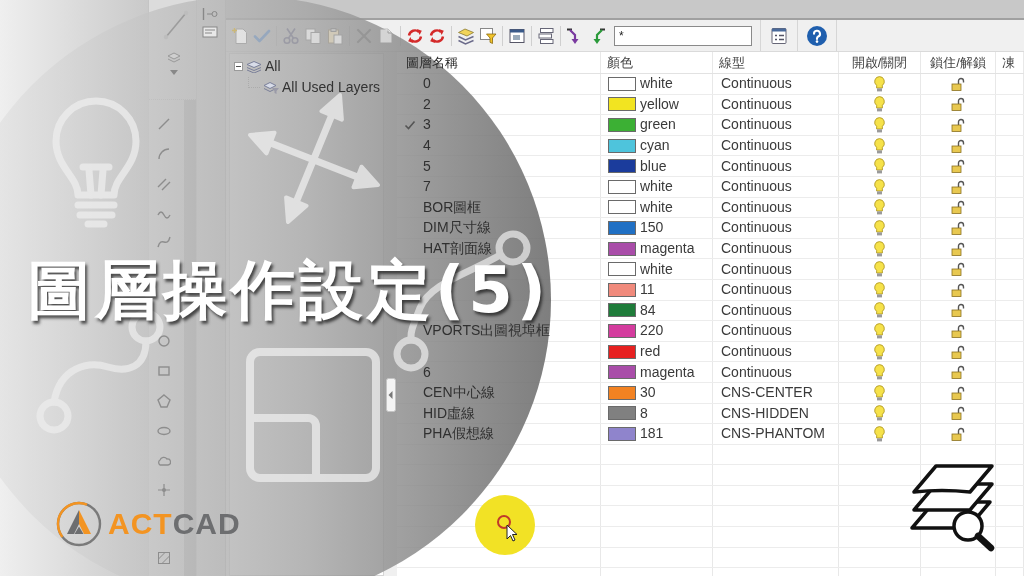 This screenshot has width=1024, height=576. Describe the element at coordinates (879, 62) in the screenshot. I see `column-header: 開啟/關閉` at that location.